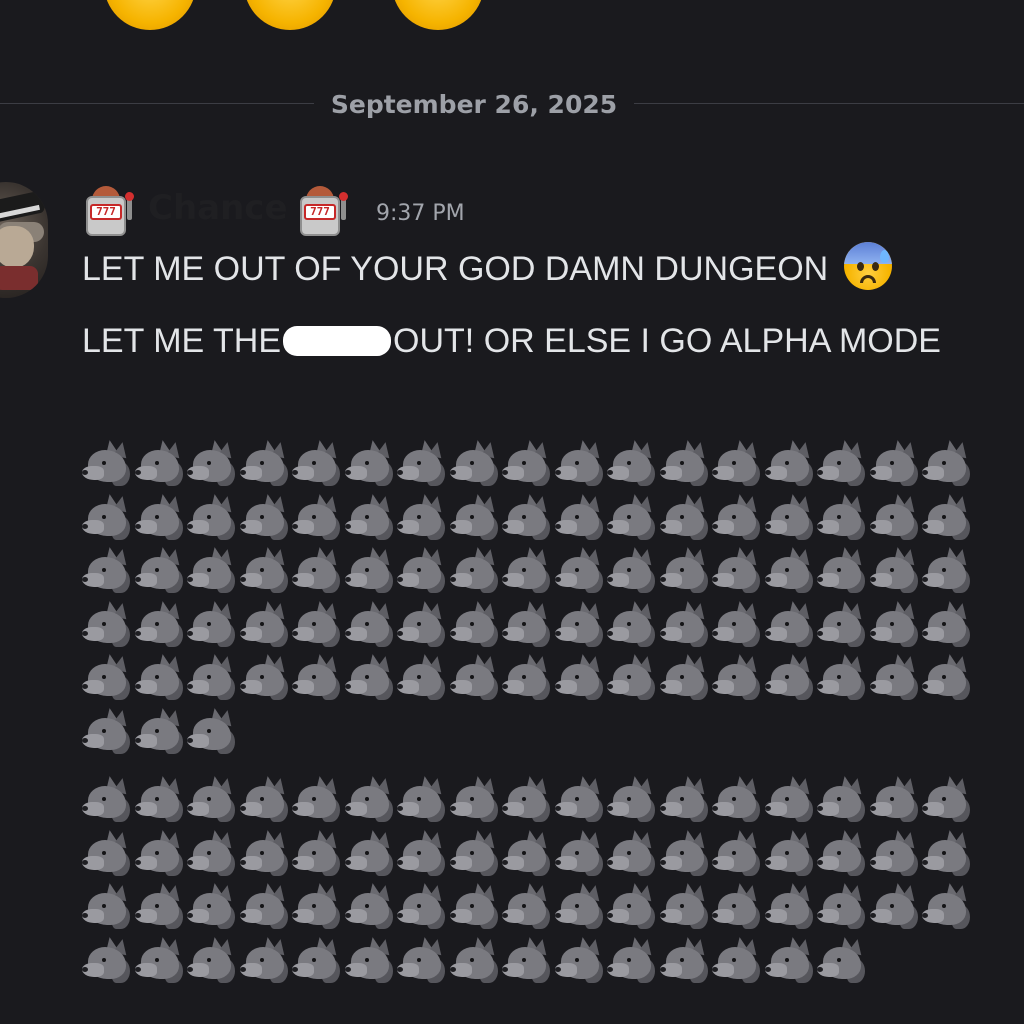  I want to click on message-line-2: LET ME THE OUT! OR ELSE I GO ALPHA MODE, so click(532, 341).